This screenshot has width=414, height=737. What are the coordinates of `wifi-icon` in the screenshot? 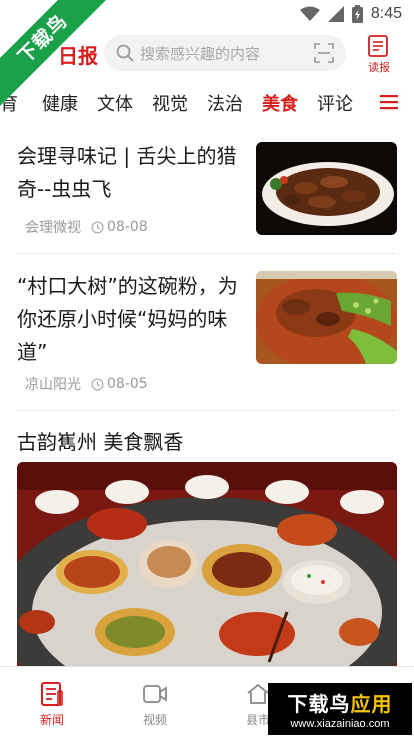 It's located at (309, 13).